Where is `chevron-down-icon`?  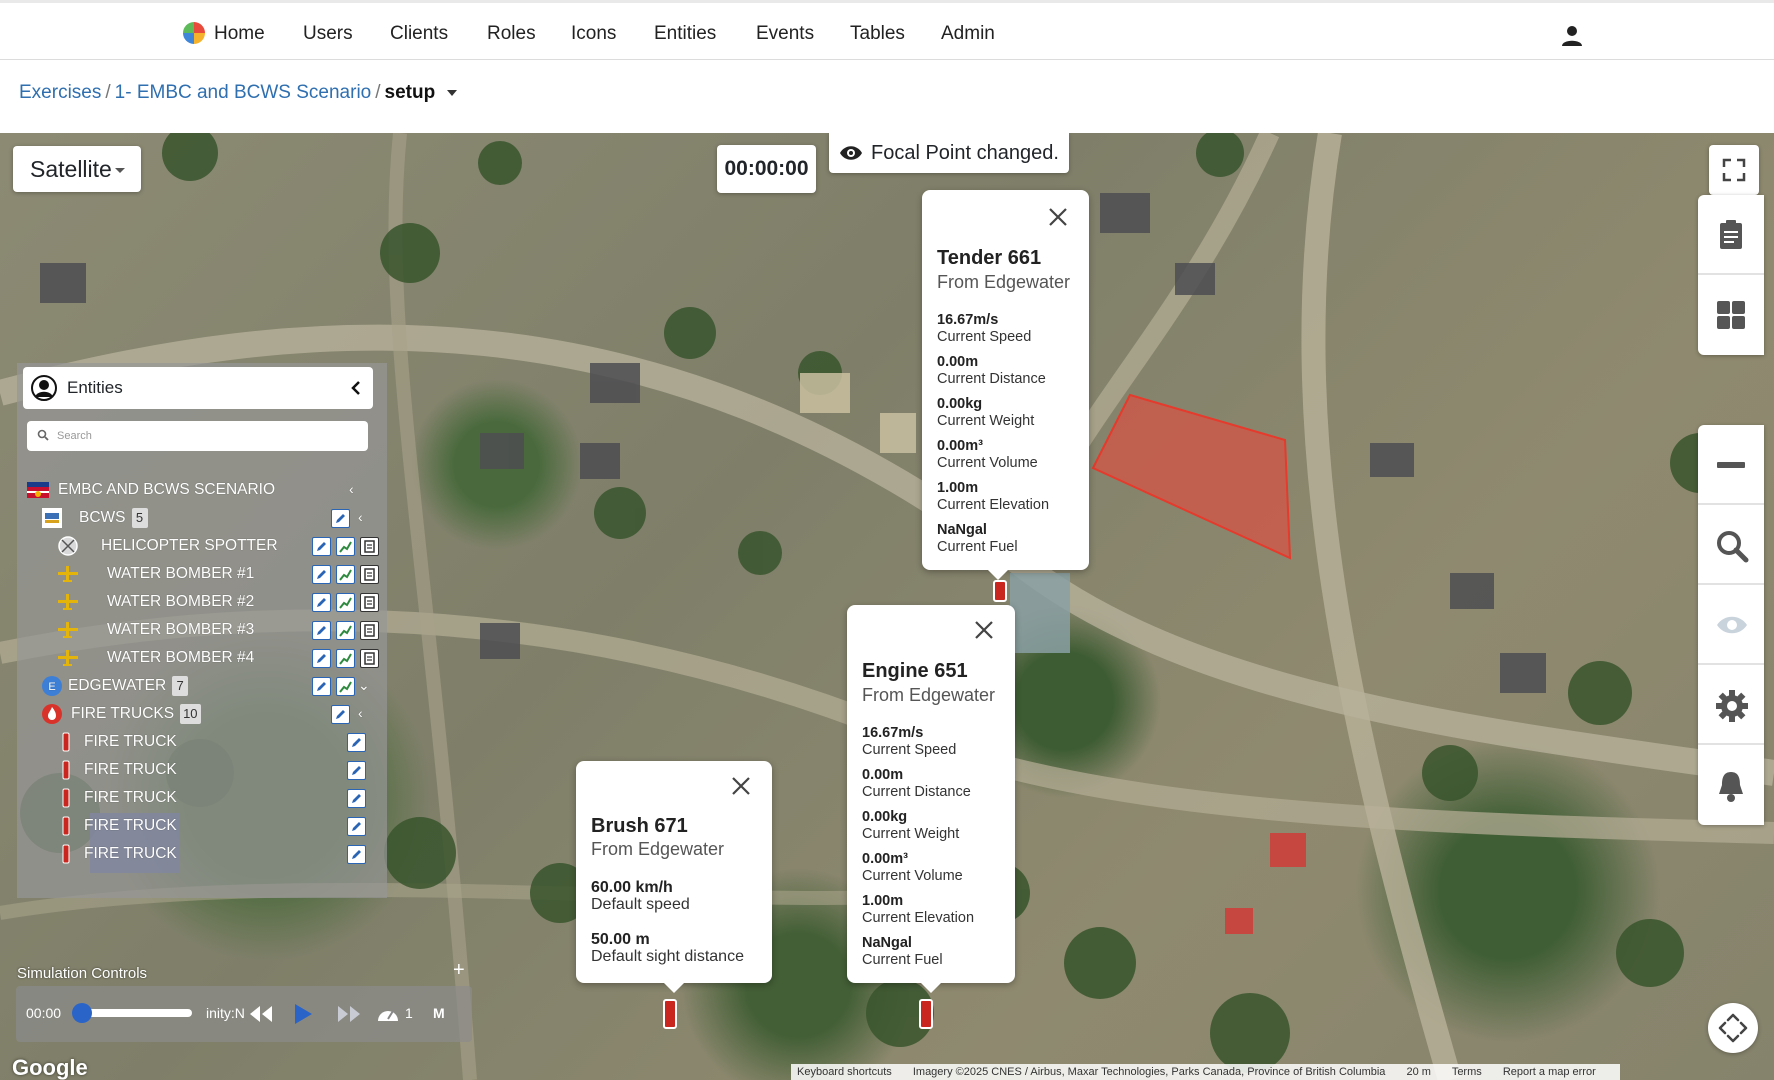
chevron-down-icon is located at coordinates (452, 92).